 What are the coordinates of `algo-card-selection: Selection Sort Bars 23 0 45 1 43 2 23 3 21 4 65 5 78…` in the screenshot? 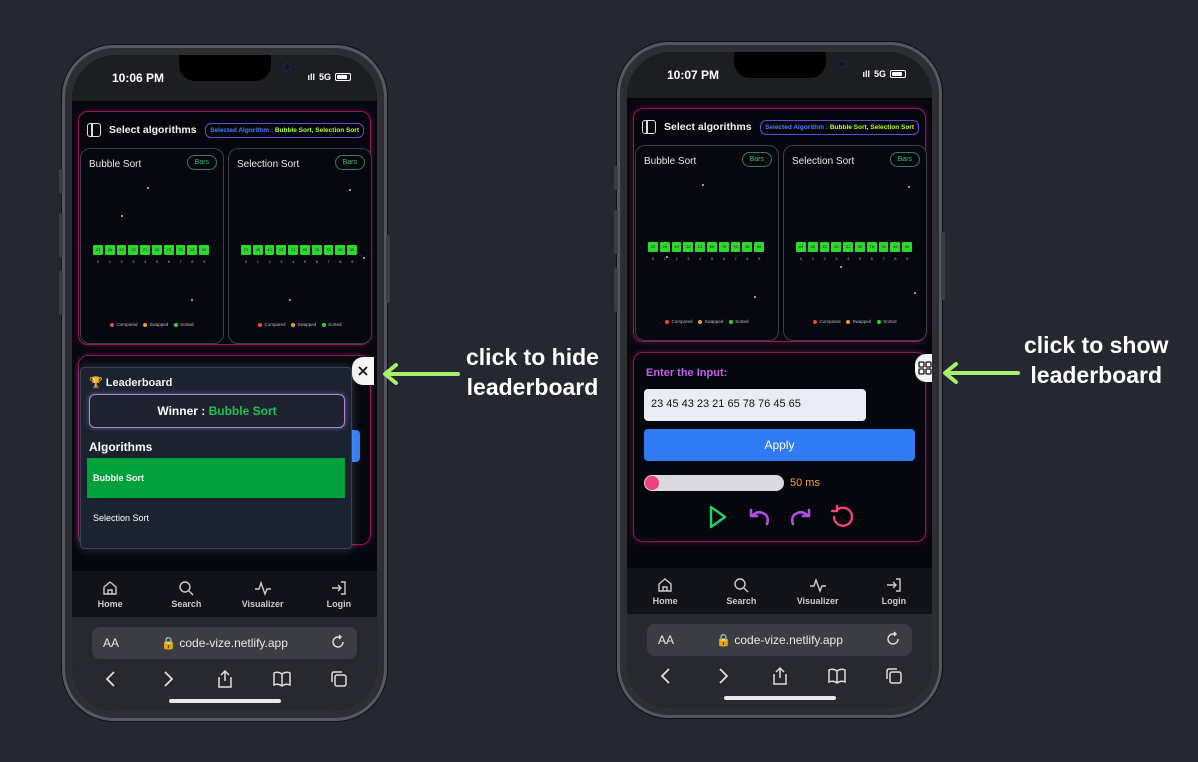 It's located at (855, 243).